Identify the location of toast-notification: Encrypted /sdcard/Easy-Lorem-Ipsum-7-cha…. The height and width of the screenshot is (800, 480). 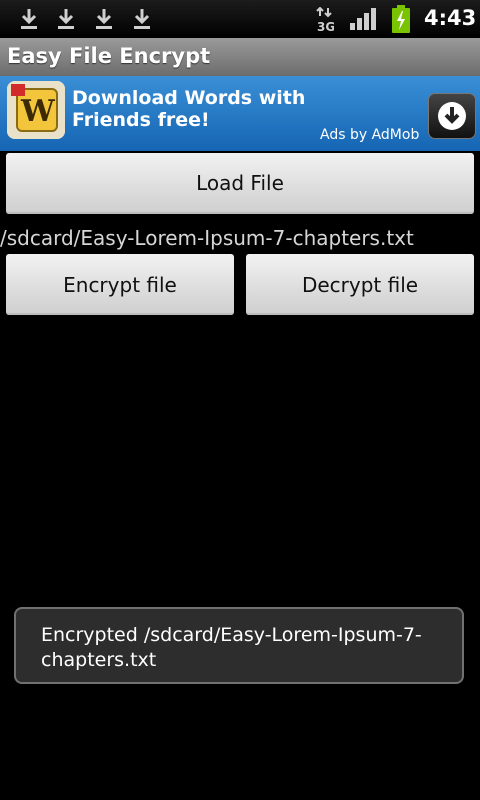
(239, 645).